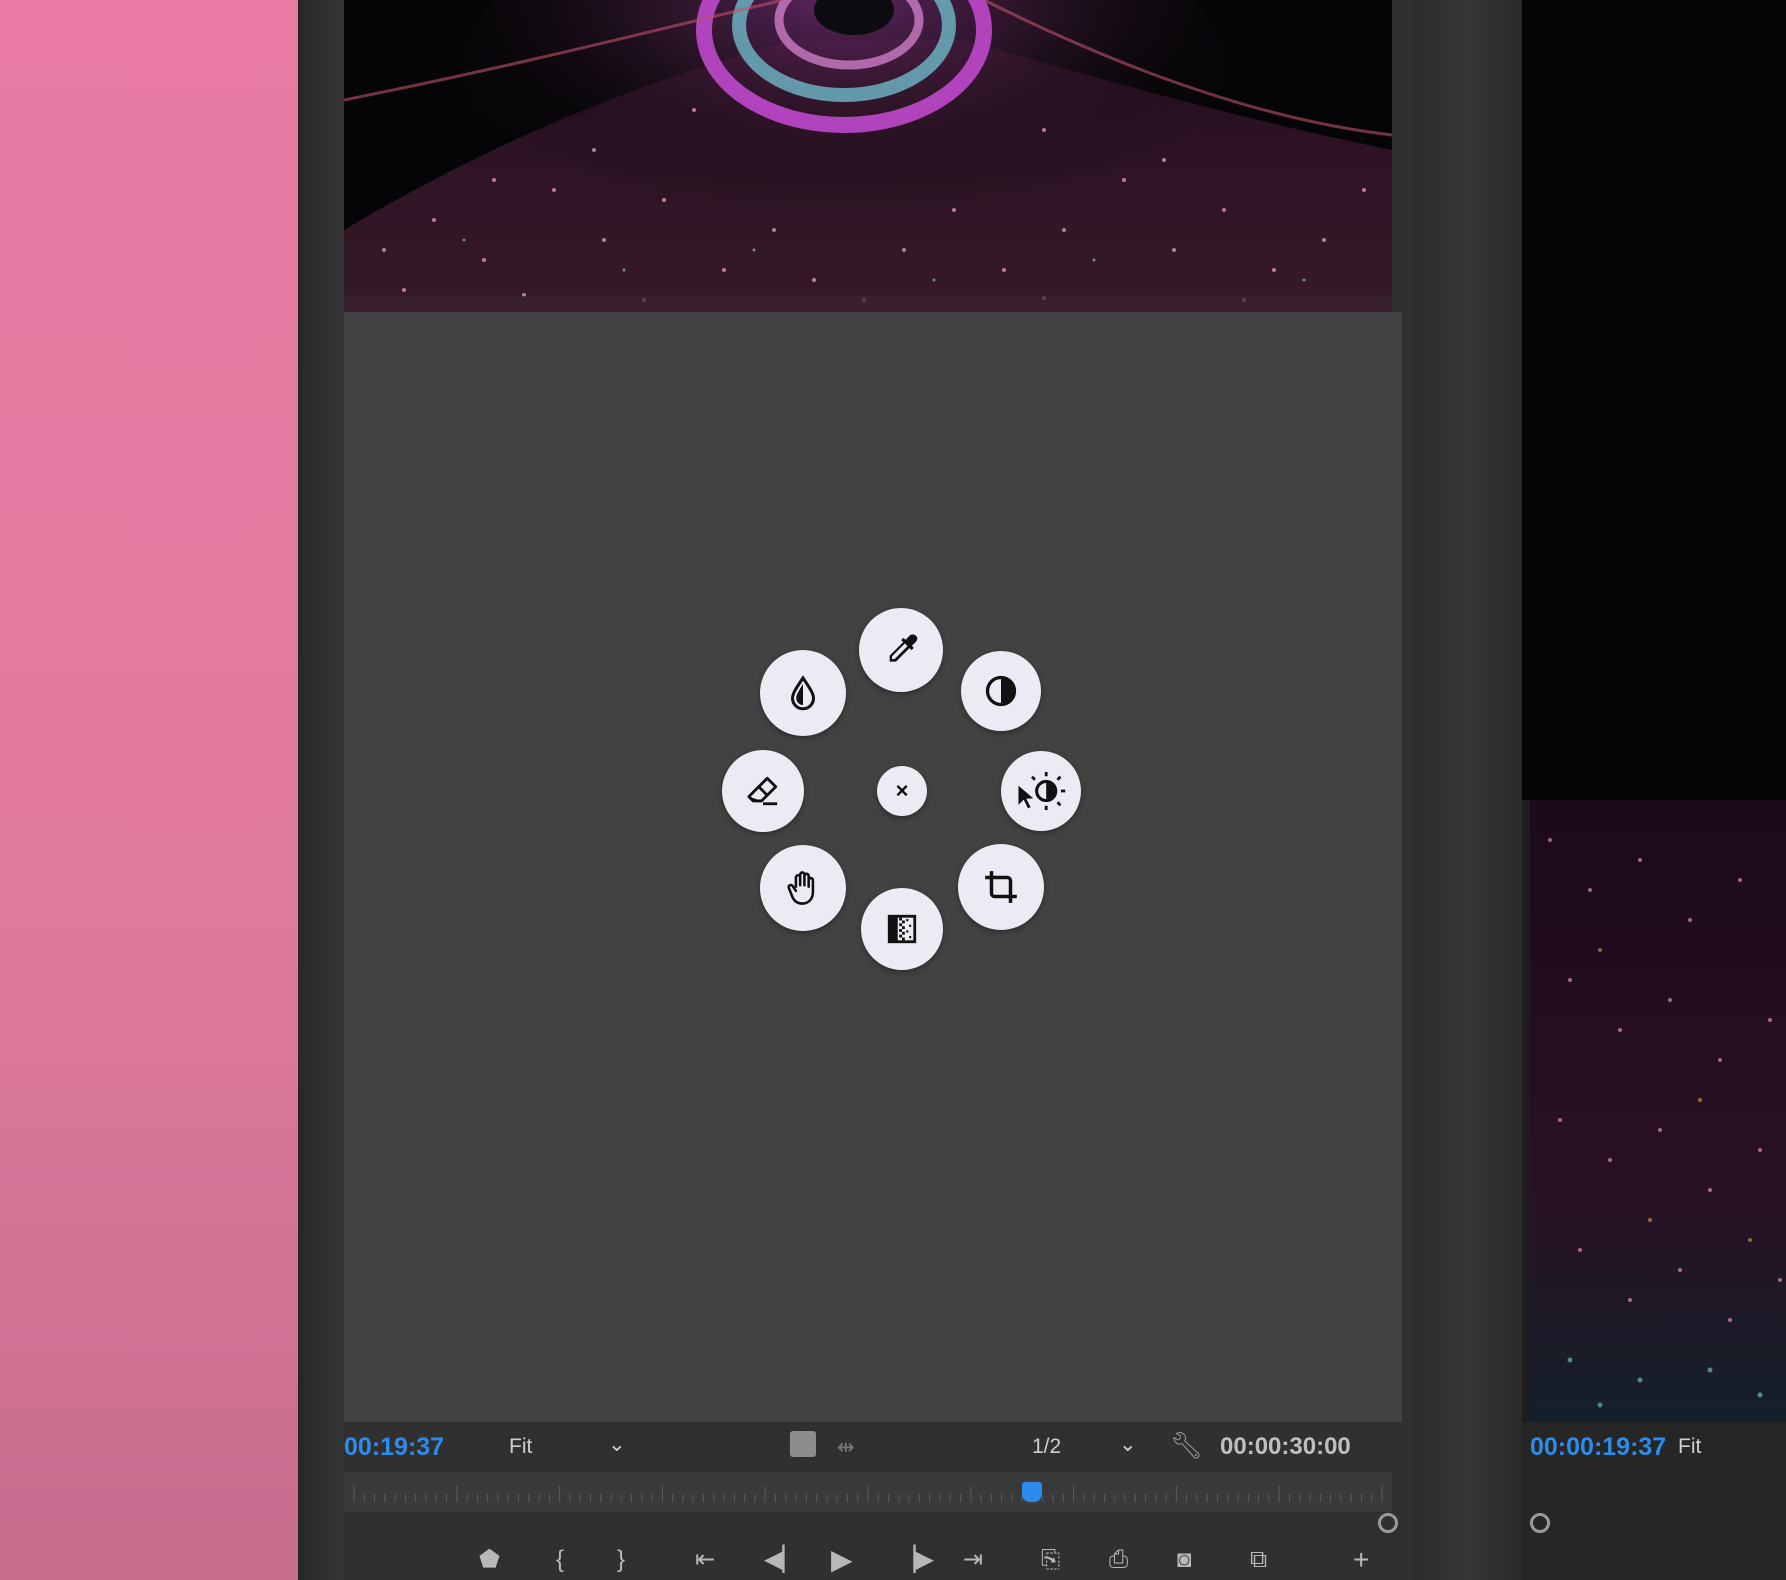  I want to click on mark-out-icon: }, so click(621, 1560).